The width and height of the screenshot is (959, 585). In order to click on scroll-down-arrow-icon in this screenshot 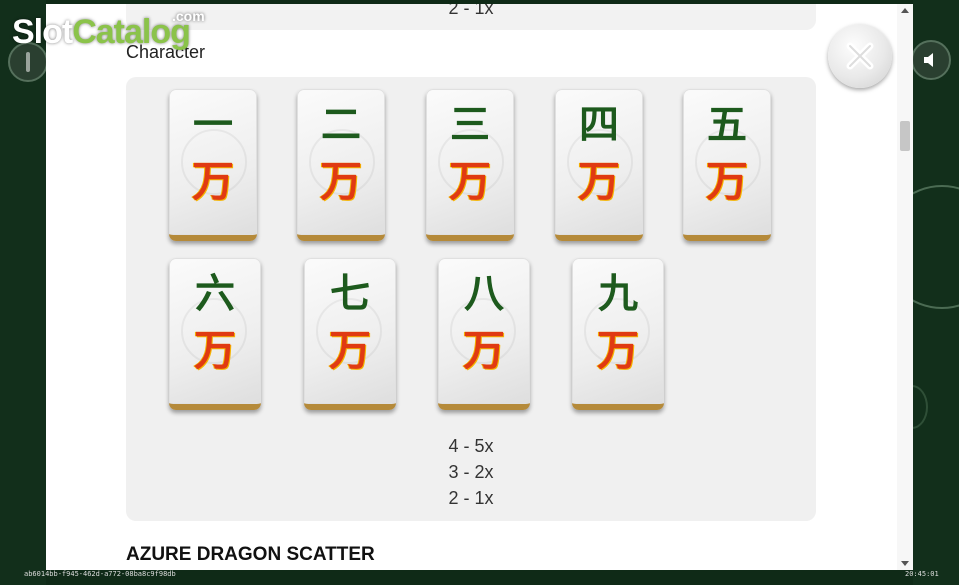, I will do `click(905, 563)`.